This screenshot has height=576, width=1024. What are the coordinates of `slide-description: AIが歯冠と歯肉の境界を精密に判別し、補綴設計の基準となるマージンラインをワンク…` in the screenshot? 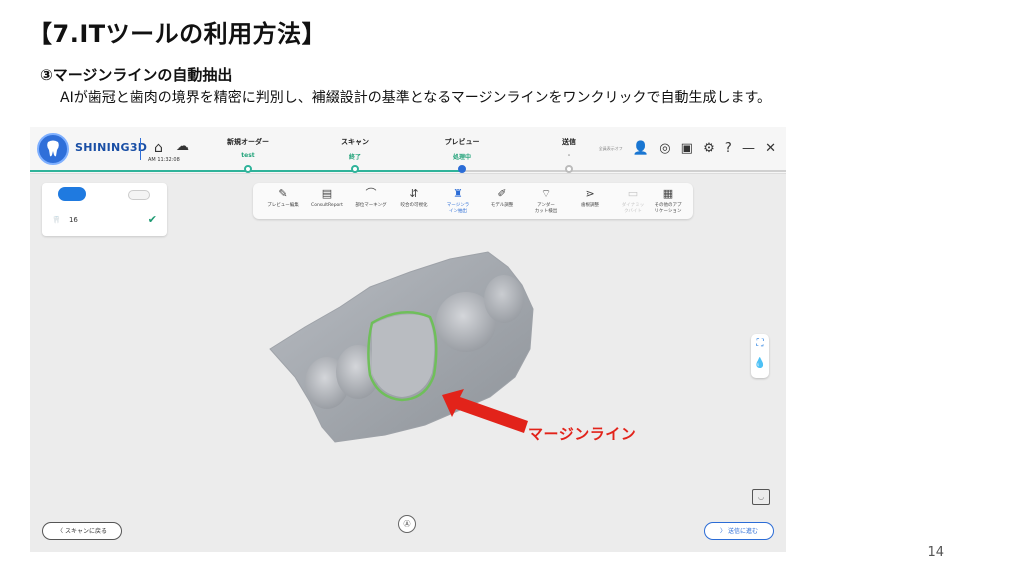 It's located at (416, 98).